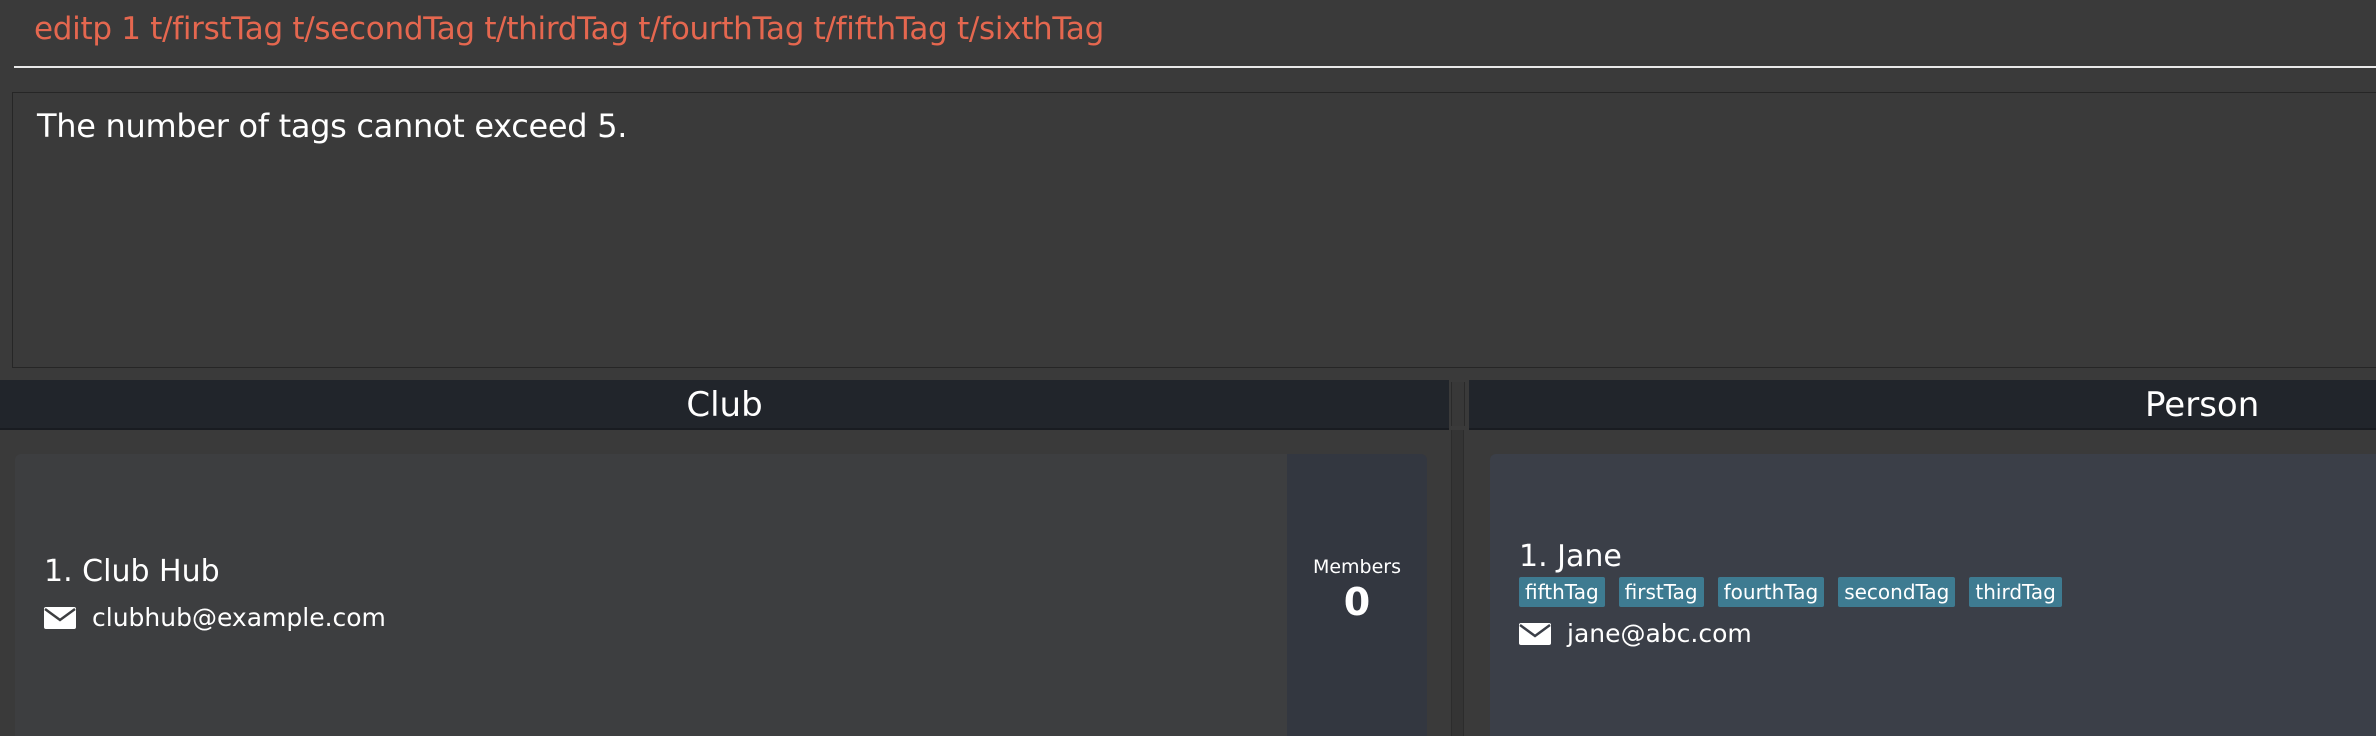 The height and width of the screenshot is (736, 2376). Describe the element at coordinates (239, 617) in the screenshot. I see `club-email: clubhub@example.com` at that location.